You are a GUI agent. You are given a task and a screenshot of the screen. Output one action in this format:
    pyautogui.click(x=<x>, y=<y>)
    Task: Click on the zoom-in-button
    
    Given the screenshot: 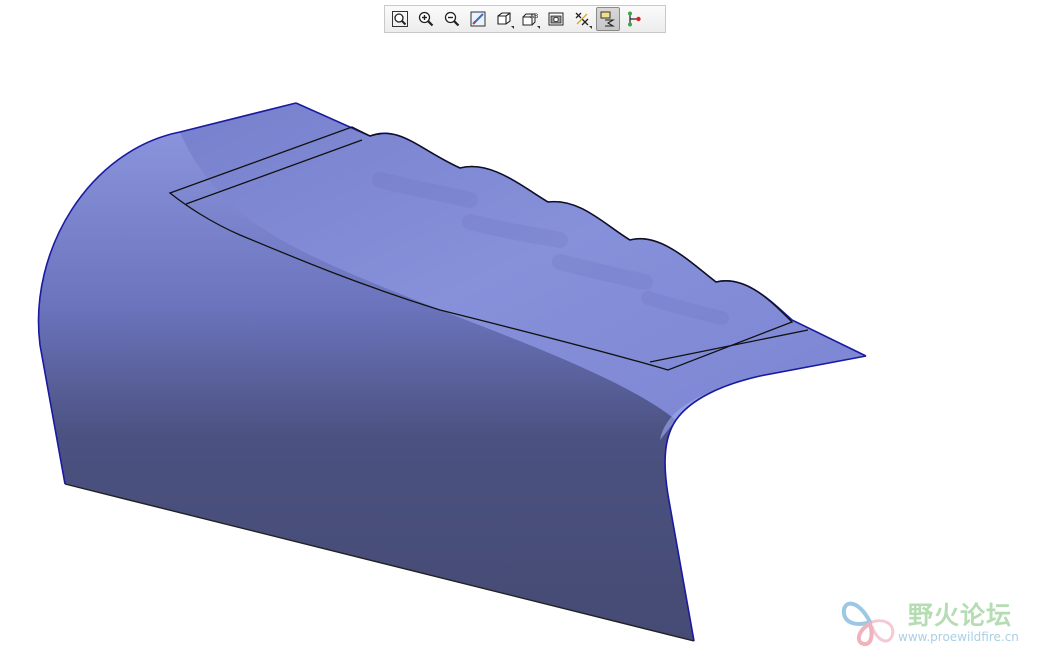 What is the action you would take?
    pyautogui.click(x=426, y=19)
    